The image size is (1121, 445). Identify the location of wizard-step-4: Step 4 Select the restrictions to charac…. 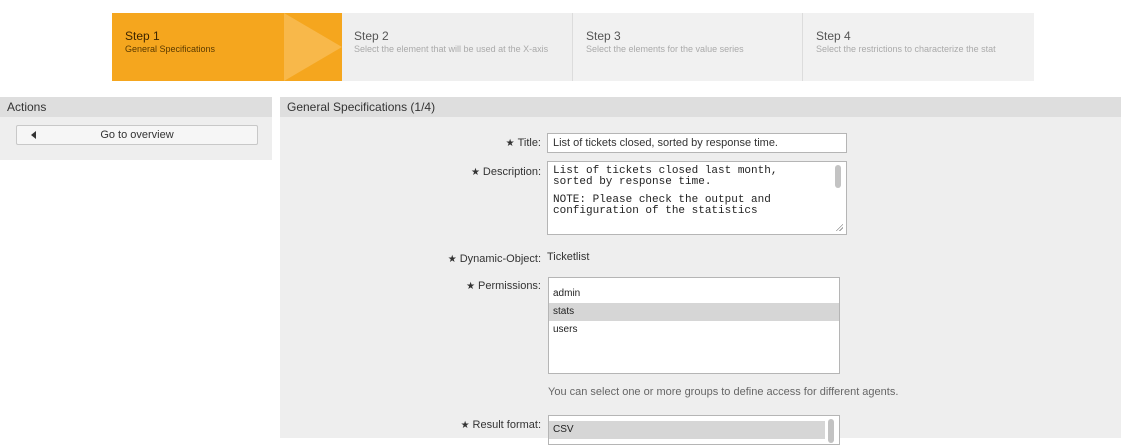
(918, 47).